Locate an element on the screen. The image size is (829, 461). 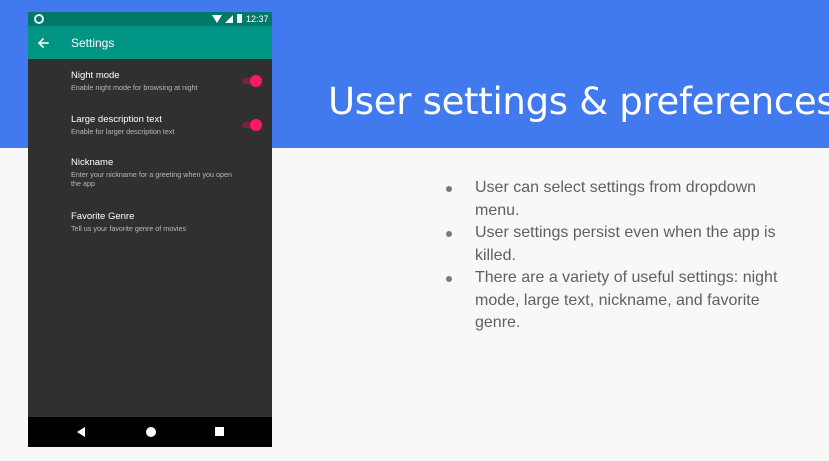
setting-summary: Enable for larger description text is located at coordinates (123, 131).